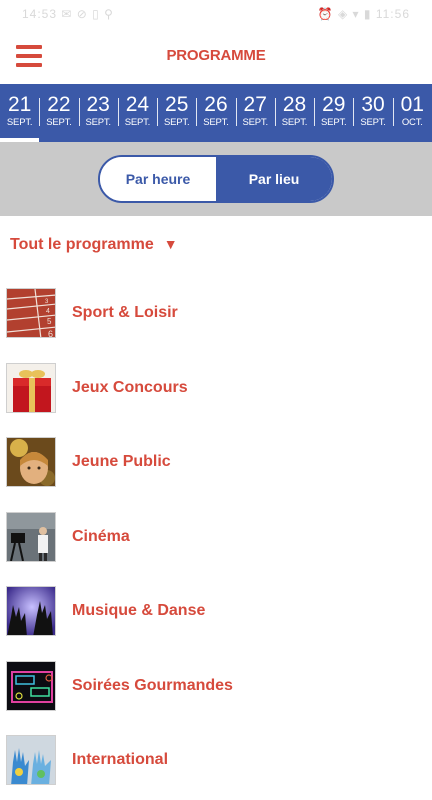 The height and width of the screenshot is (800, 432). I want to click on date-day: 28, so click(294, 104).